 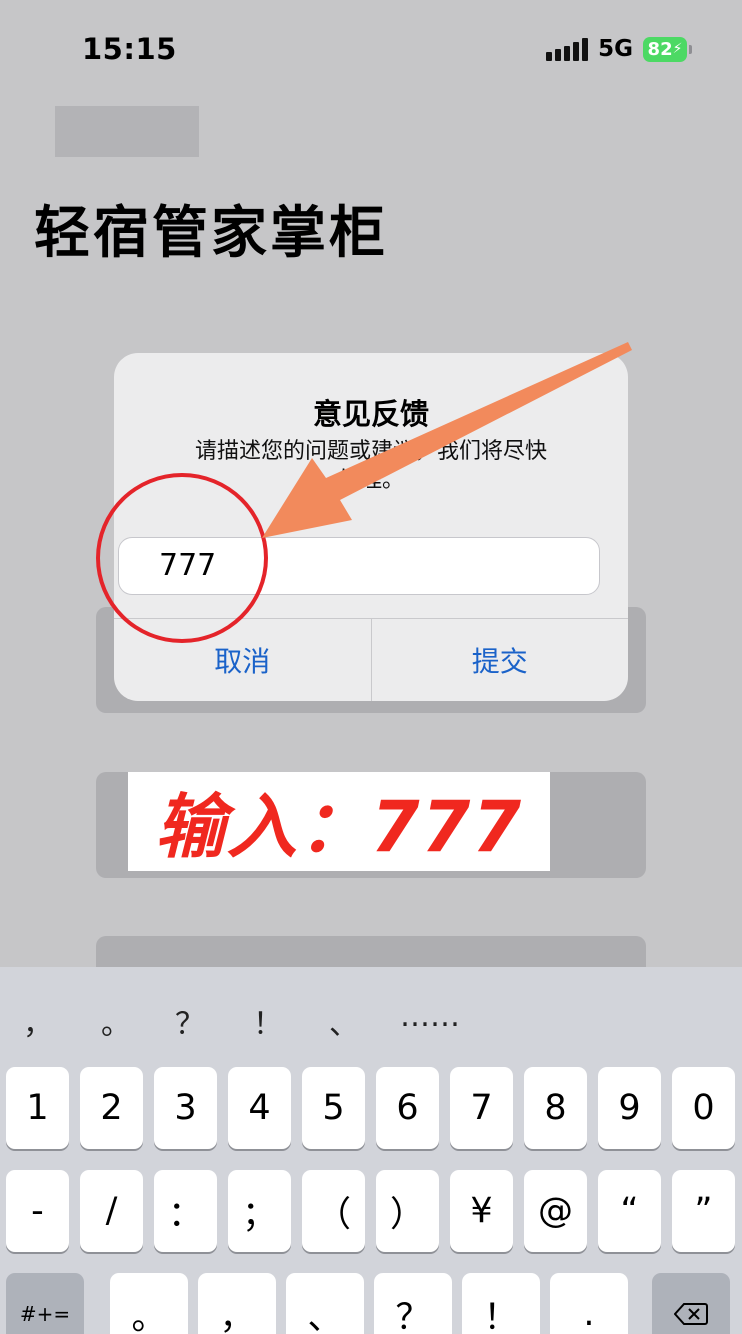 What do you see at coordinates (259, 1108) in the screenshot?
I see `key: 4` at bounding box center [259, 1108].